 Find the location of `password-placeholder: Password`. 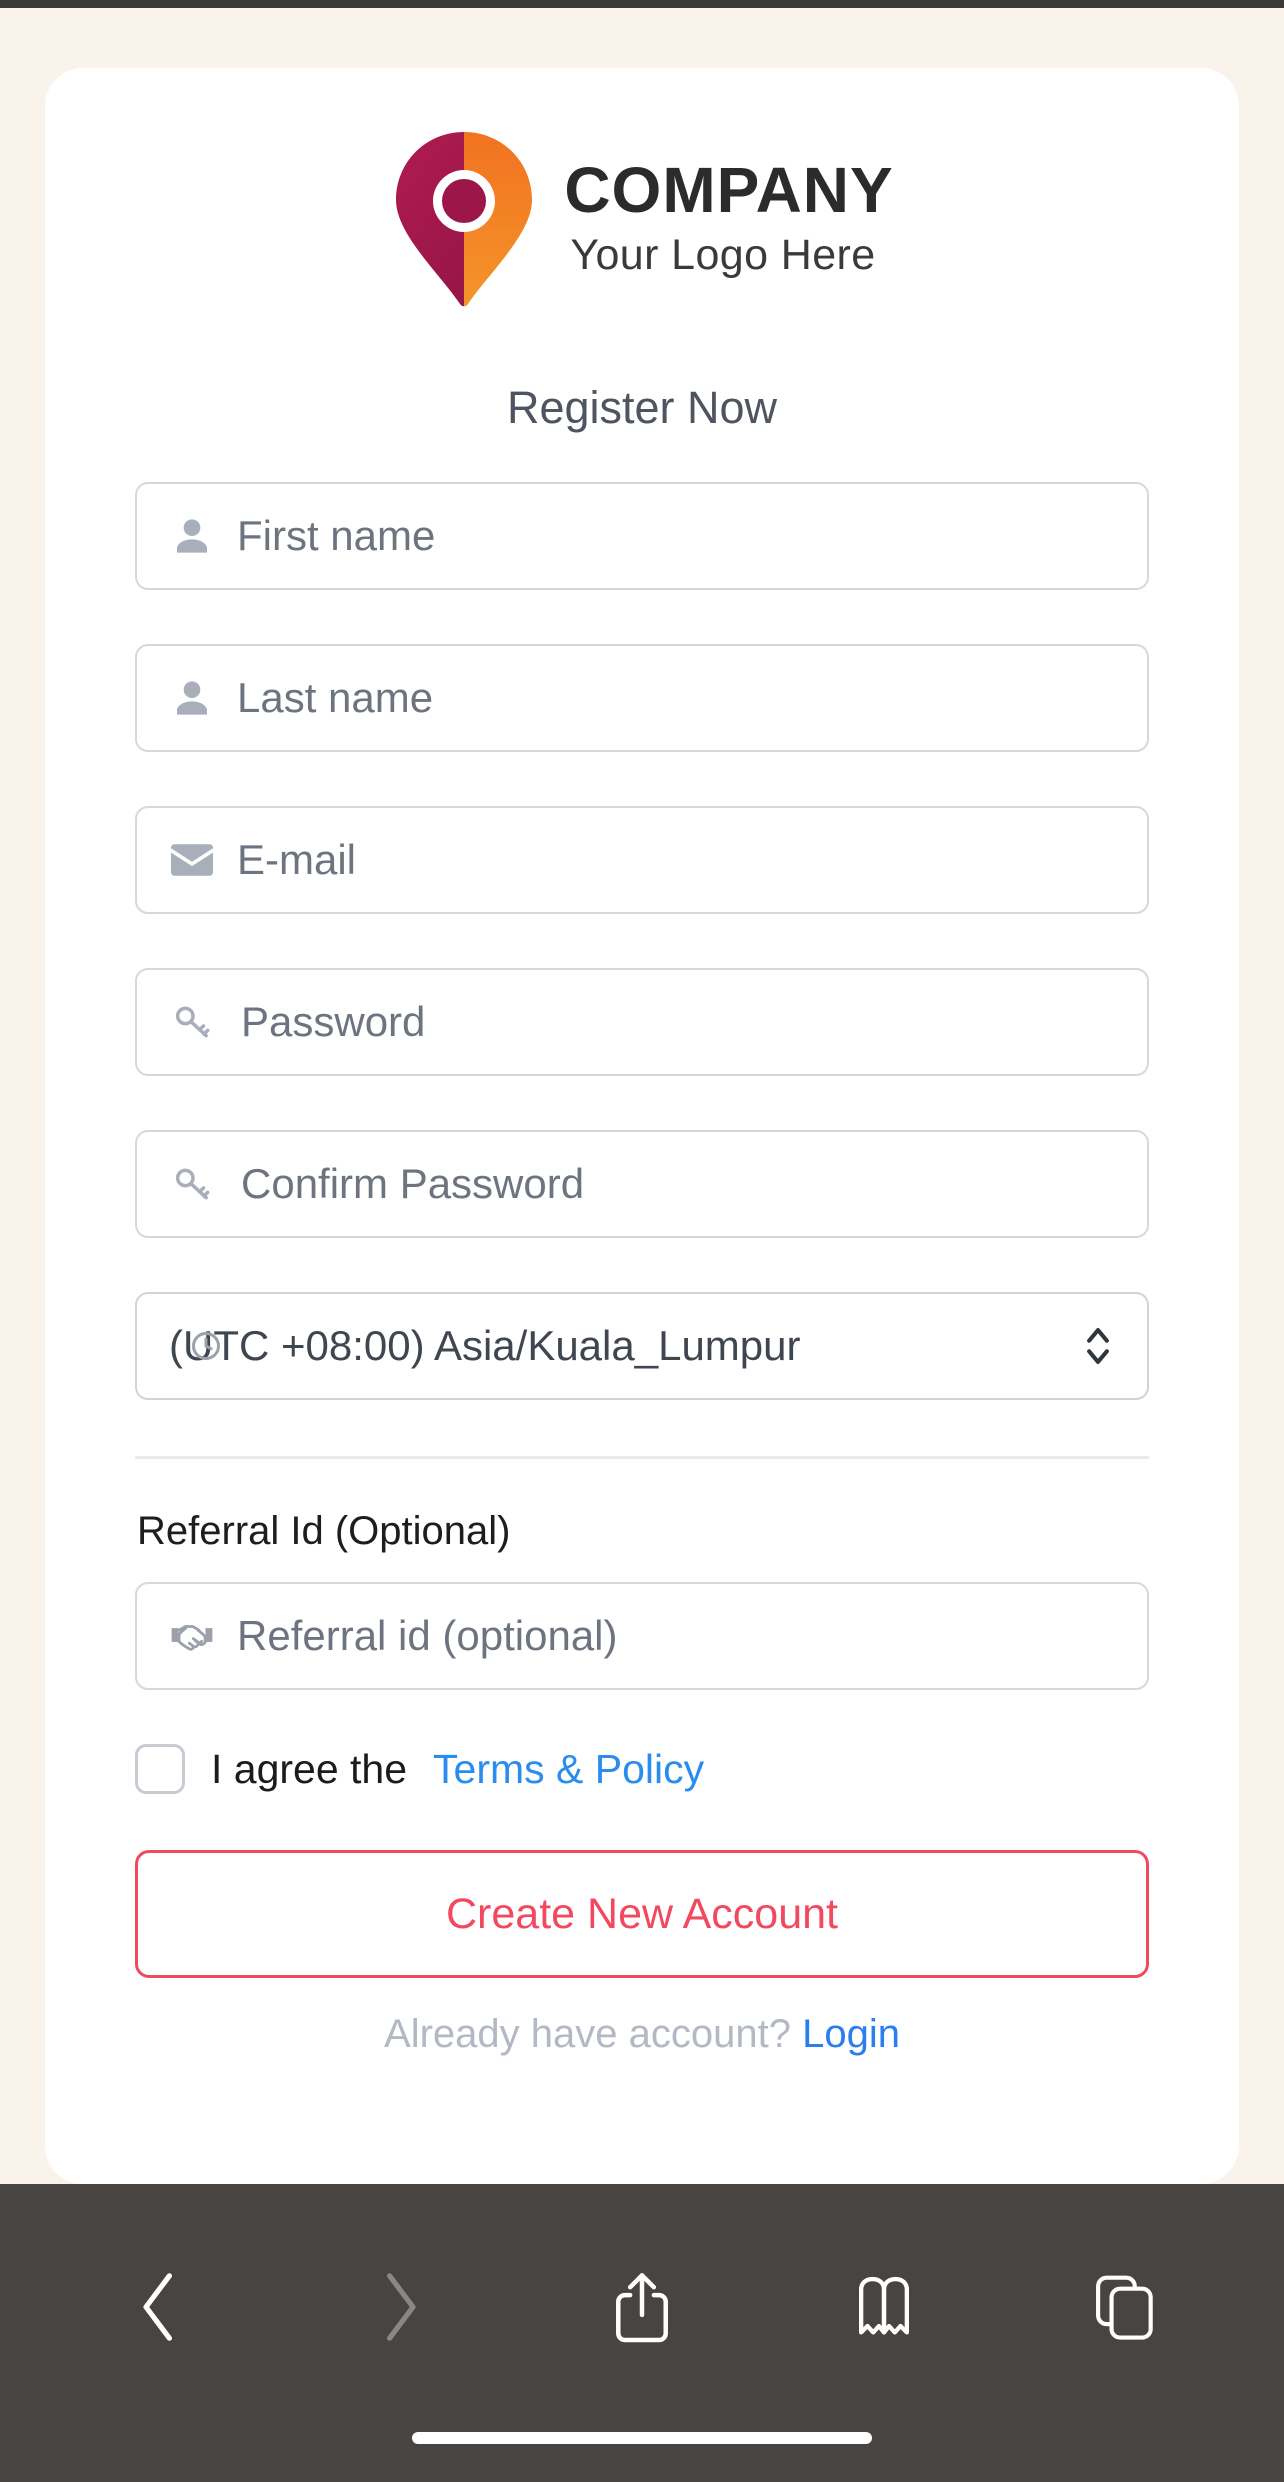

password-placeholder: Password is located at coordinates (333, 1021).